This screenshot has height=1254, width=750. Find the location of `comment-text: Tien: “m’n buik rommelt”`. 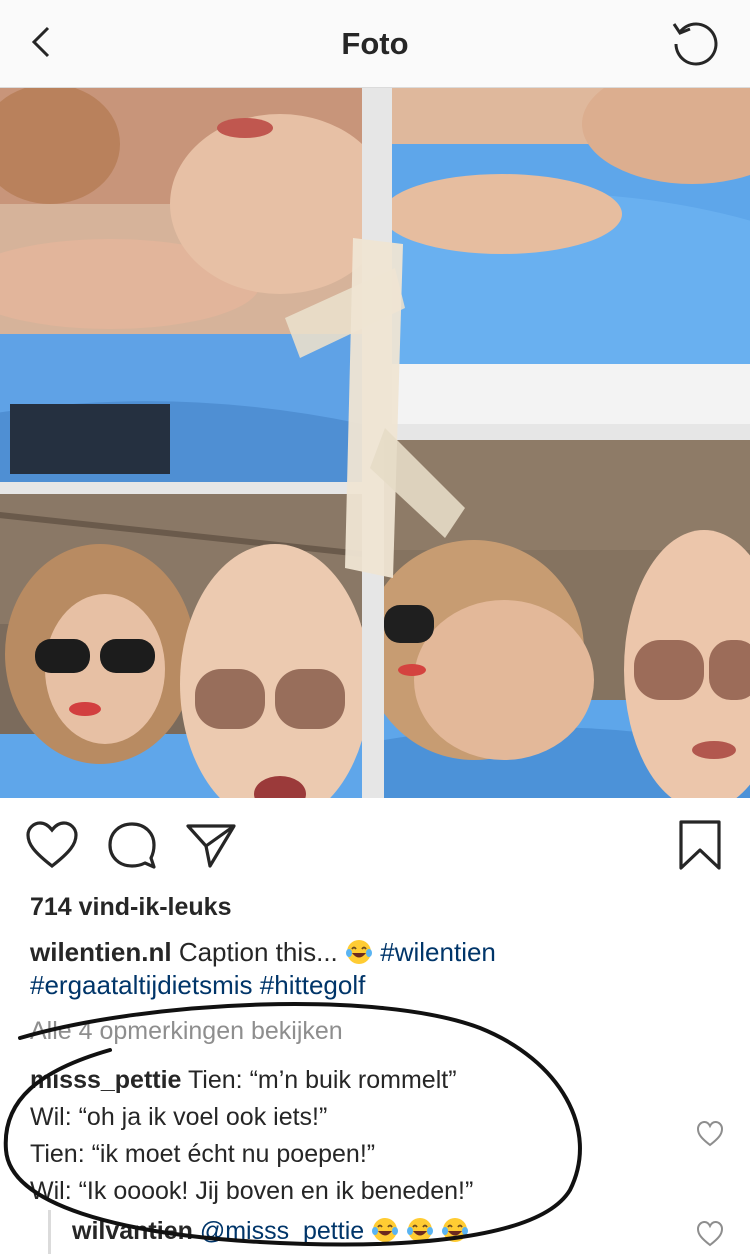

comment-text: Tien: “m’n buik rommelt” is located at coordinates (322, 1080).